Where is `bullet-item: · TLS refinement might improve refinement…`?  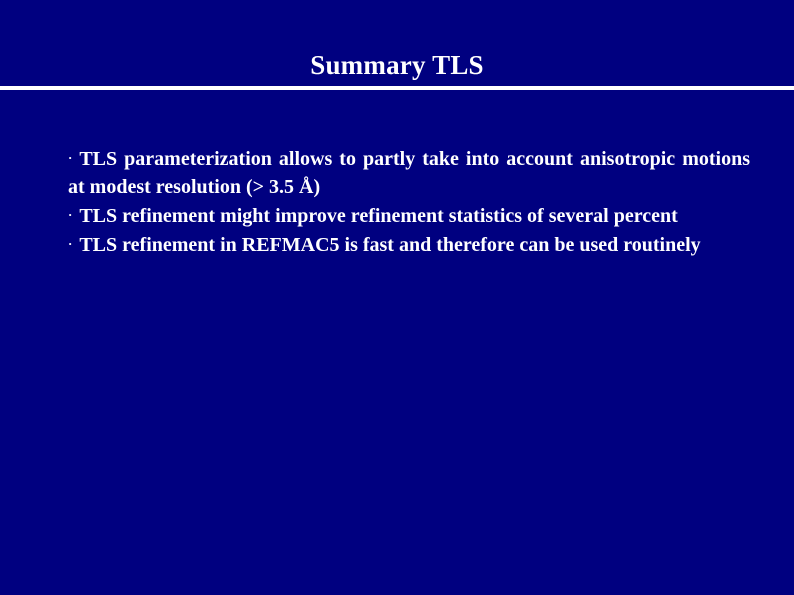
bullet-item: · TLS refinement might improve refinement… is located at coordinates (409, 215).